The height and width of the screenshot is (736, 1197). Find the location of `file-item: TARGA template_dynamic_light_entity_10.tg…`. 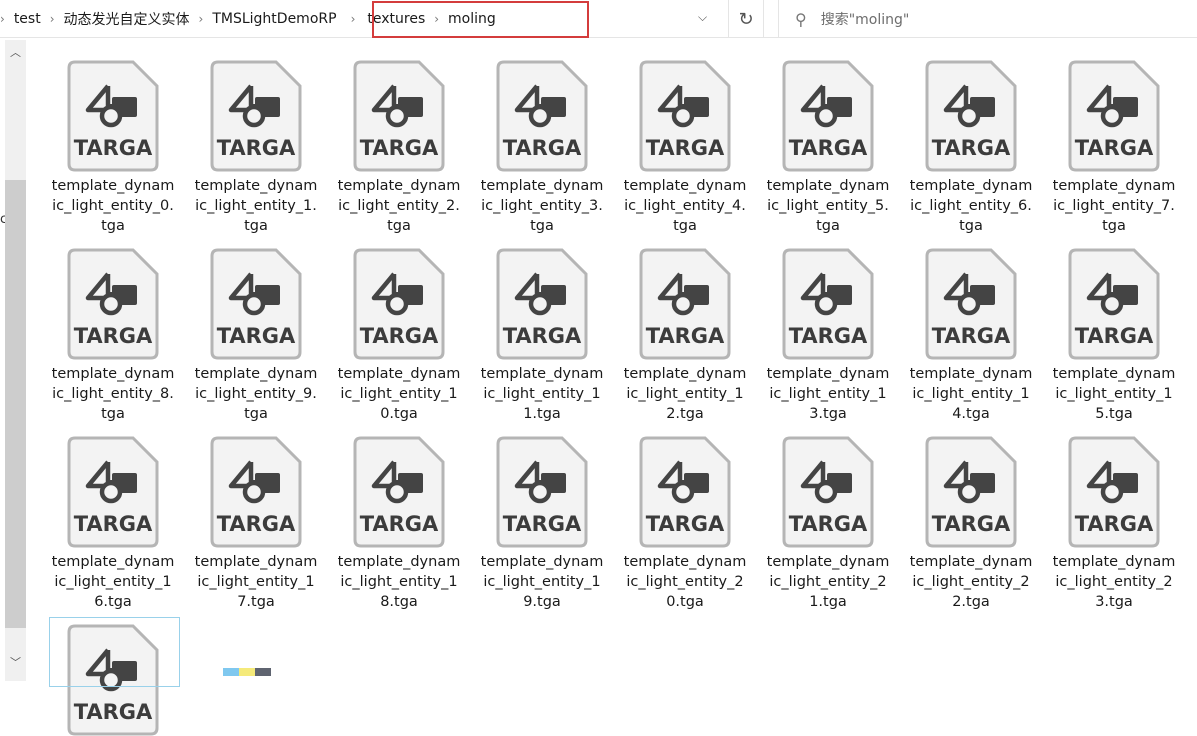

file-item: TARGA template_dynamic_light_entity_10.tg… is located at coordinates (399, 336).